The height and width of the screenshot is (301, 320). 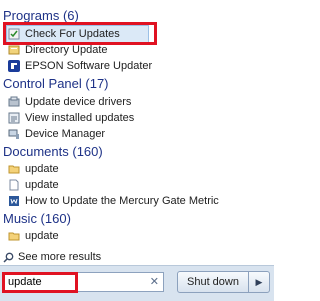 What do you see at coordinates (41, 15) in the screenshot?
I see `group-header-programs: Programs (6)` at bounding box center [41, 15].